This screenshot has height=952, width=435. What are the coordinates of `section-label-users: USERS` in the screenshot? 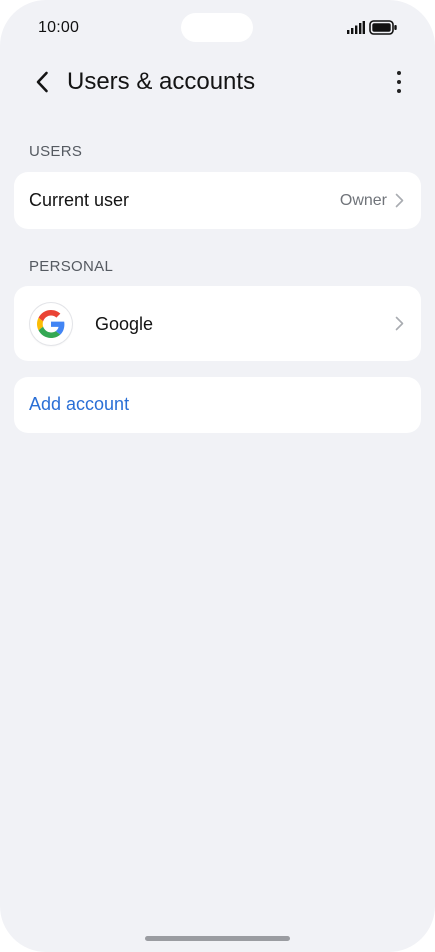 It's located at (56, 151).